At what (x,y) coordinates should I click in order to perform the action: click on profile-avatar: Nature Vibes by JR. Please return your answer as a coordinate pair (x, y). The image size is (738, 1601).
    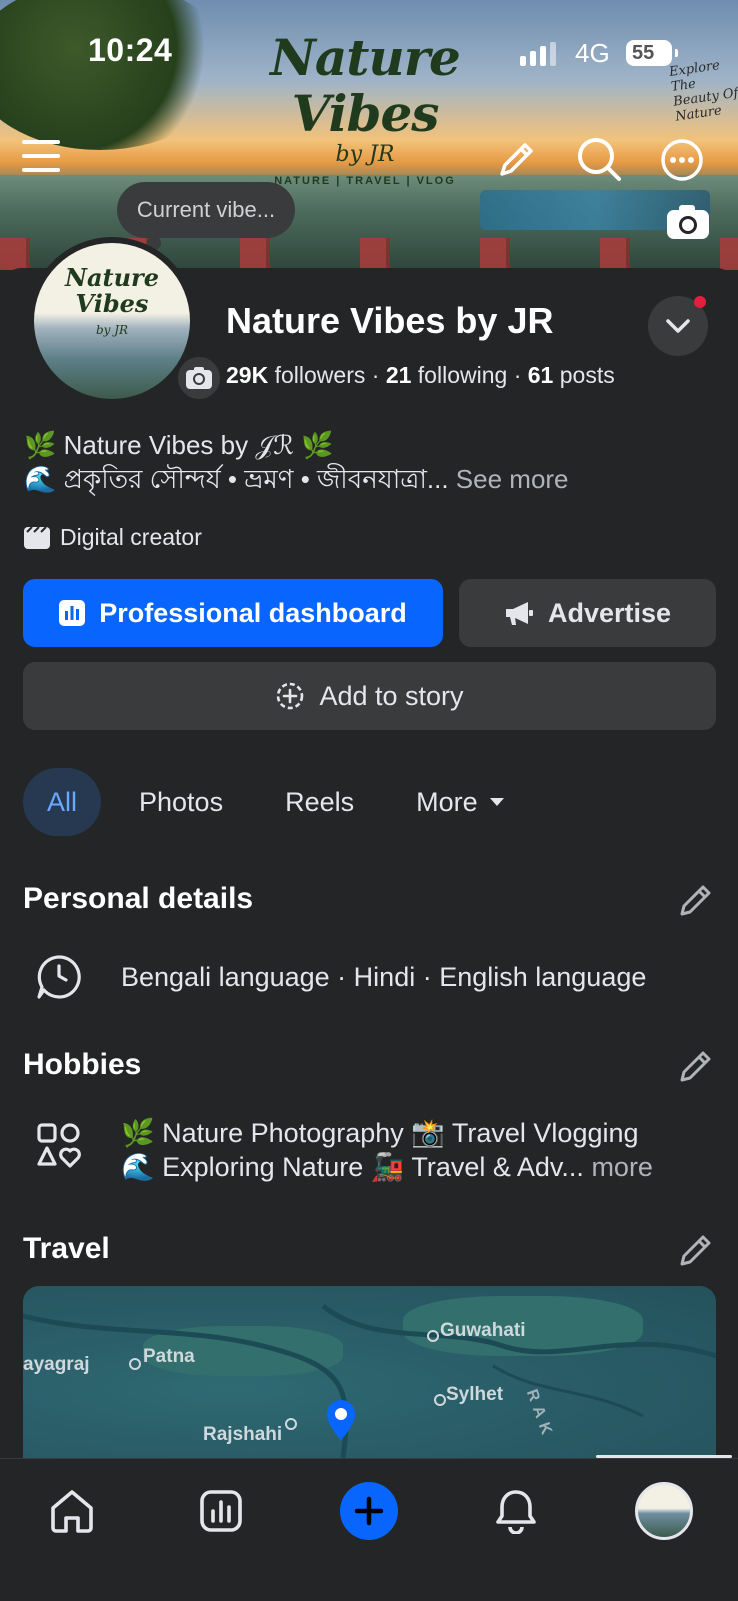
    Looking at the image, I should click on (126, 321).